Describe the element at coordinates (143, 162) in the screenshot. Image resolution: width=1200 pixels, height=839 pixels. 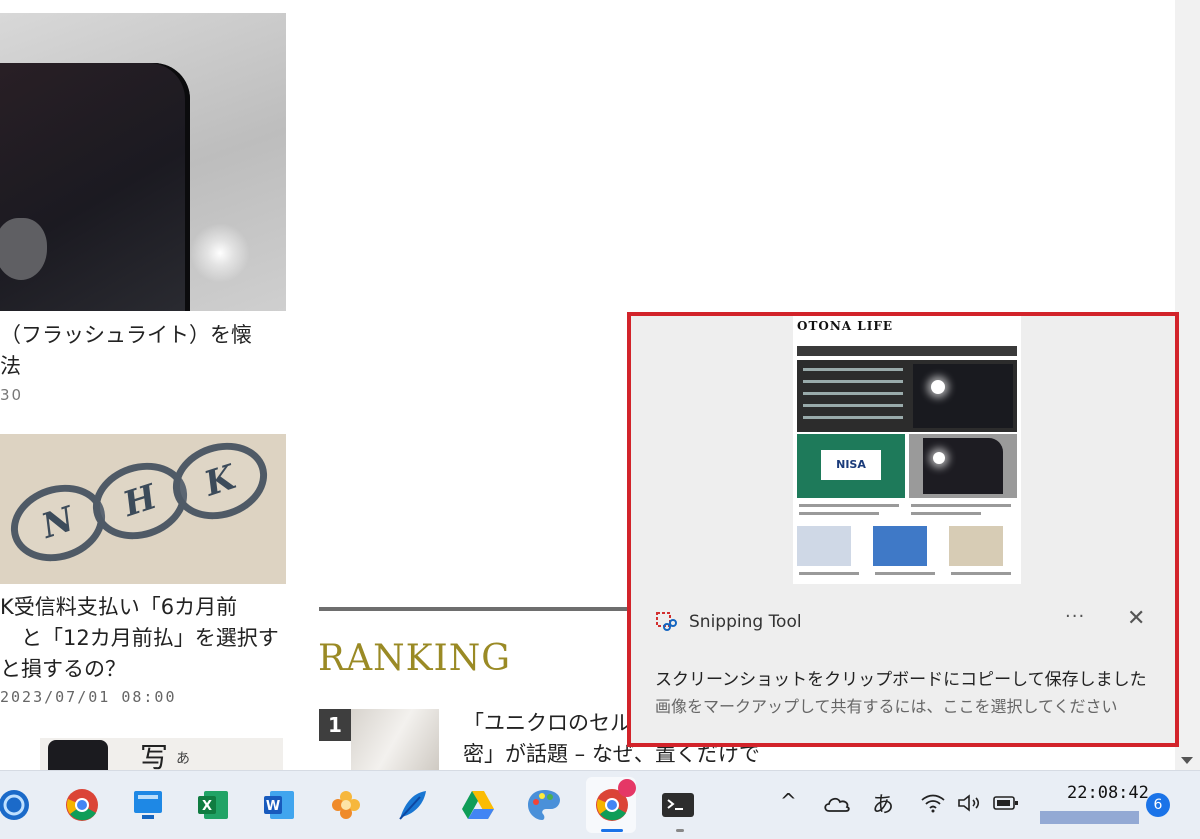
I see `article-thumbnail-iphone` at that location.